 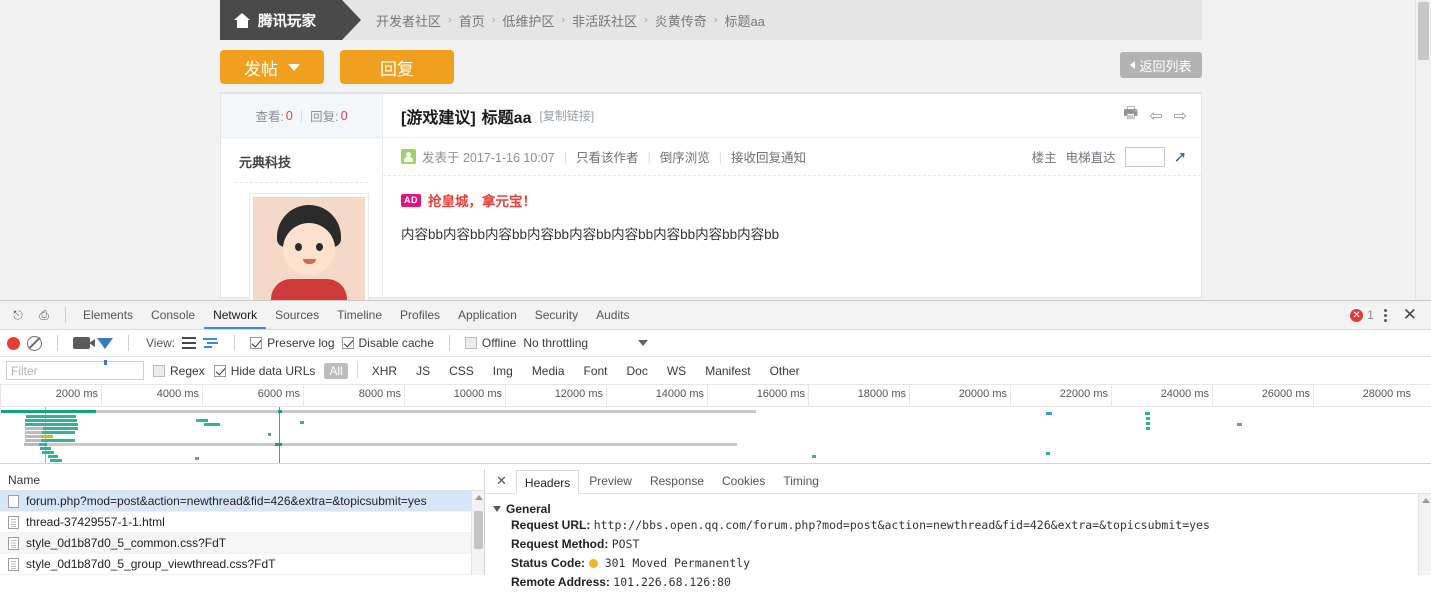 I want to click on type-filter-img: Img, so click(x=503, y=371).